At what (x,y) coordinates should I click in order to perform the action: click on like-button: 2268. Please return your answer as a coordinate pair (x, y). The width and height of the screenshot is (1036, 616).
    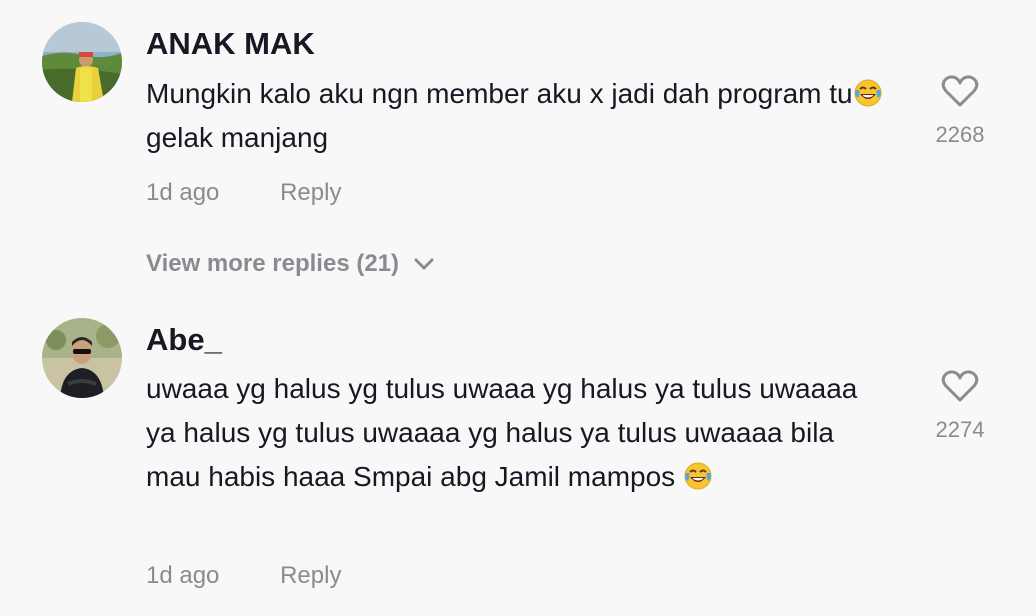
    Looking at the image, I should click on (960, 111).